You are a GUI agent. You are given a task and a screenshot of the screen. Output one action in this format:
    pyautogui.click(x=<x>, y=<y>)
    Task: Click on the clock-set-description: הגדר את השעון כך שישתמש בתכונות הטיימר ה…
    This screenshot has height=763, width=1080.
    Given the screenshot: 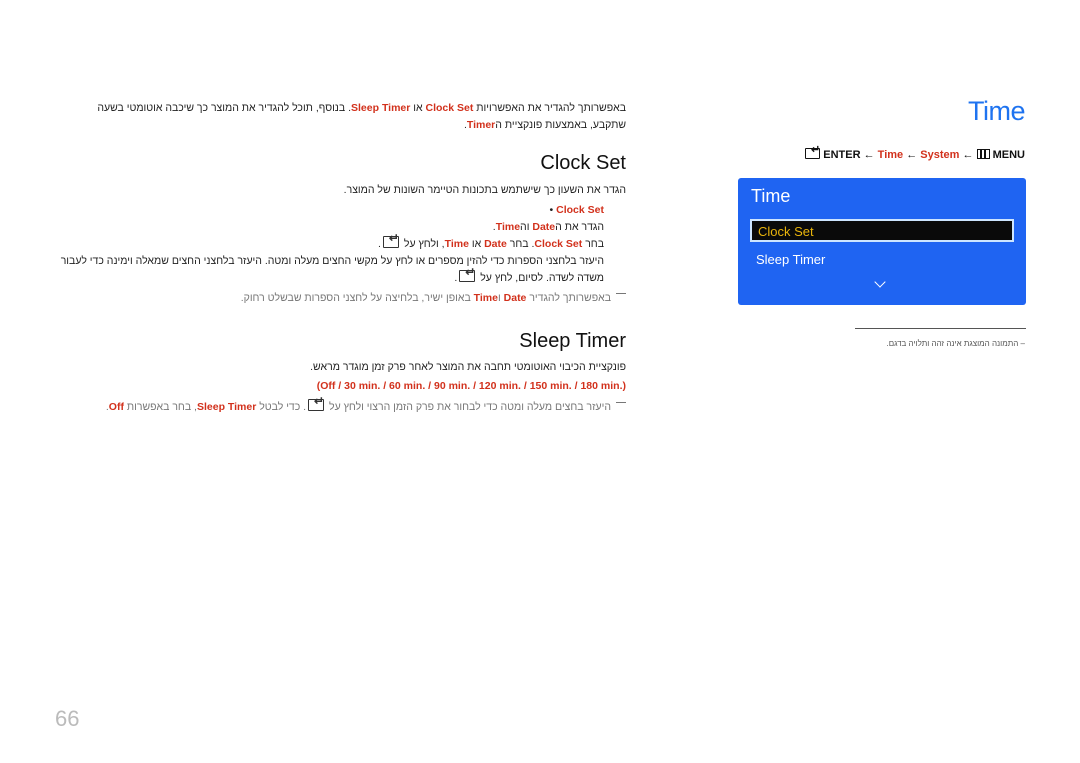 What is the action you would take?
    pyautogui.click(x=484, y=190)
    